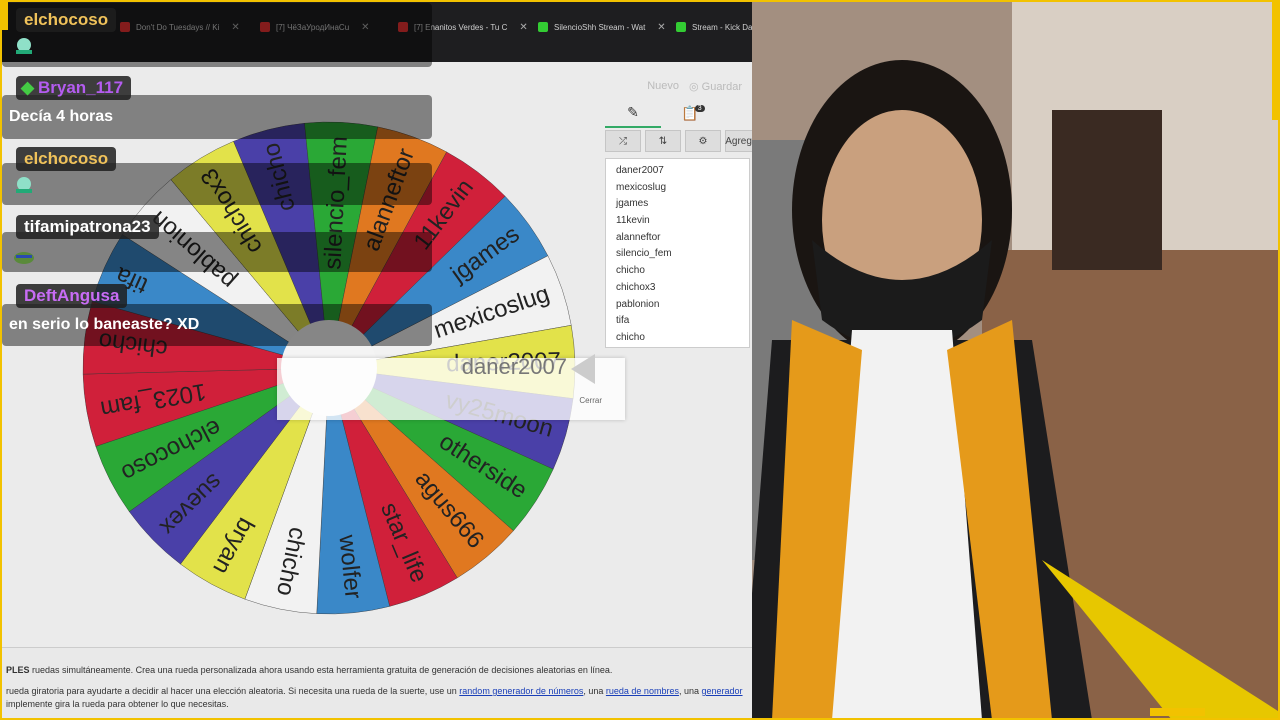 The image size is (1280, 720). Describe the element at coordinates (663, 86) in the screenshot. I see `new-button: Nuevo` at that location.